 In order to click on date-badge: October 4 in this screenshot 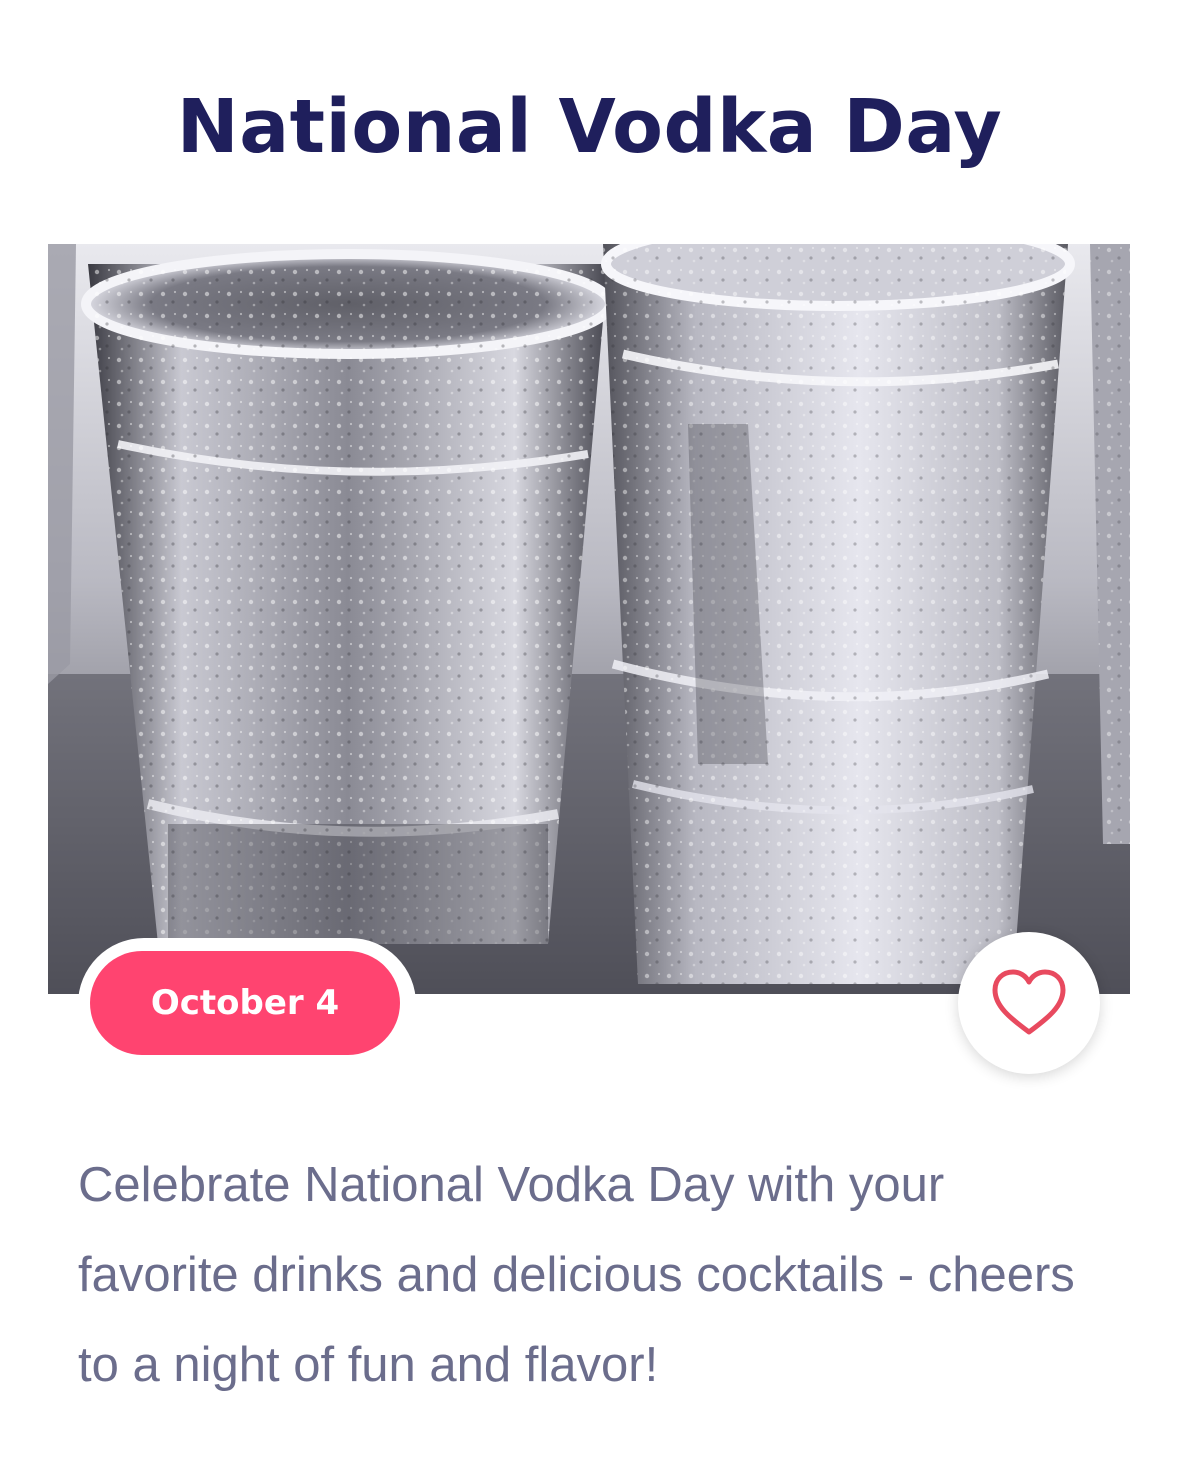, I will do `click(245, 1003)`.